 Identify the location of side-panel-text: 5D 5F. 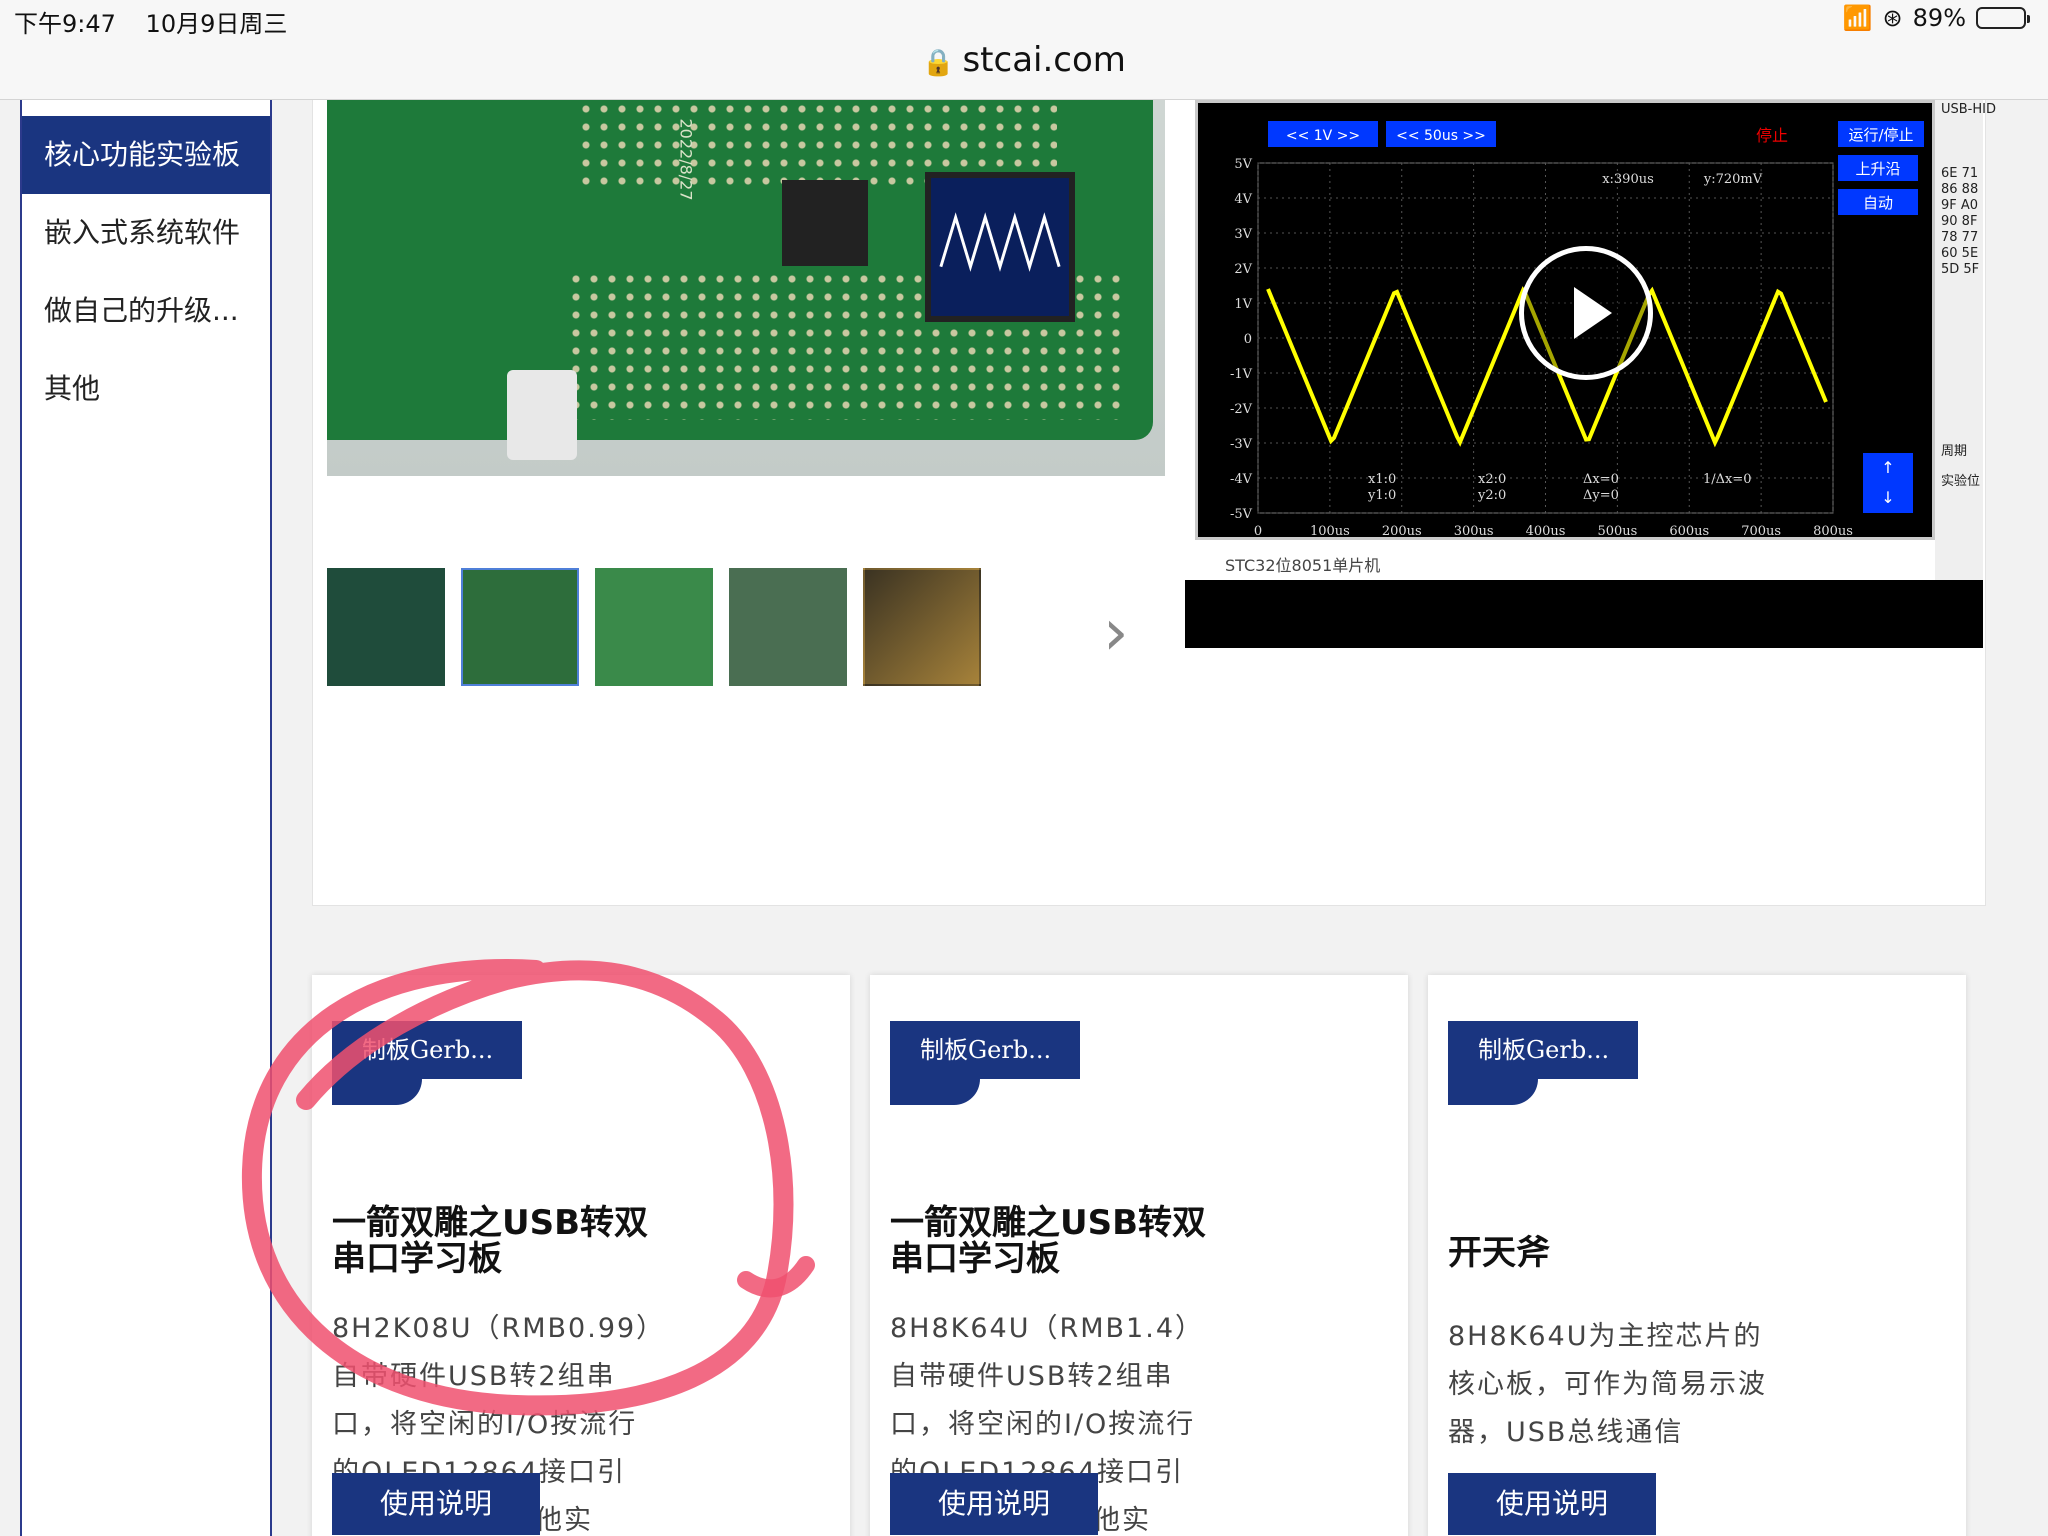
(1960, 269).